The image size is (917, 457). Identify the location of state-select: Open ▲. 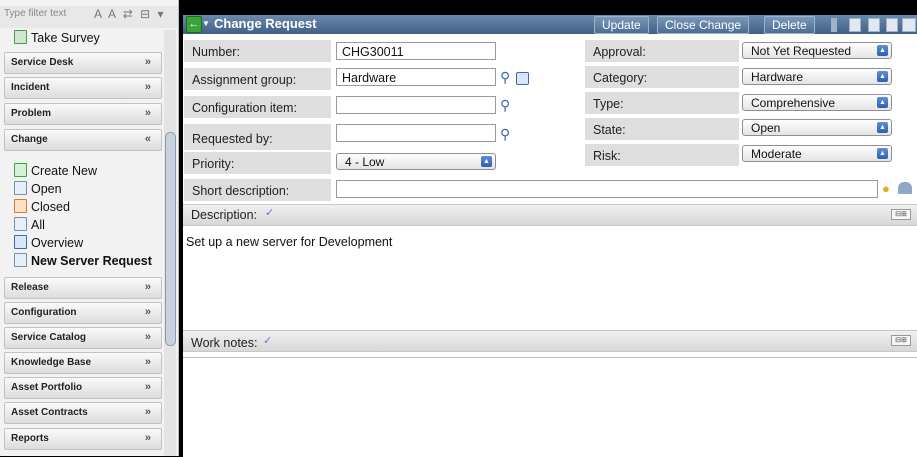
(817, 127).